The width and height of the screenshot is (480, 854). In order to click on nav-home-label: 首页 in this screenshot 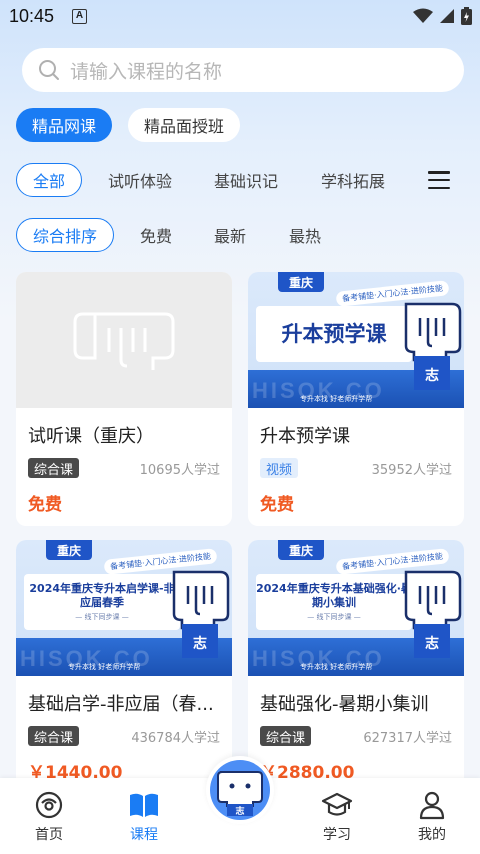, I will do `click(49, 835)`.